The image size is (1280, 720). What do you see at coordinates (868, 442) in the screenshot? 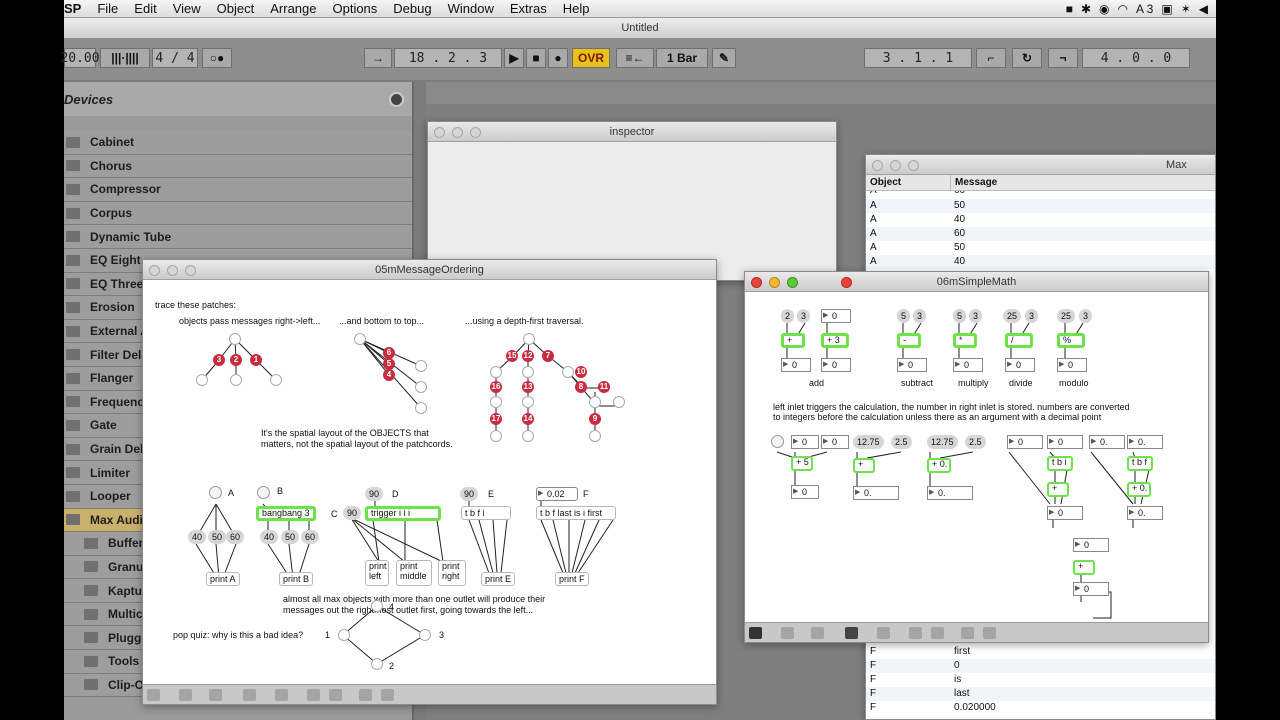
I see `message-box: 12.75` at bounding box center [868, 442].